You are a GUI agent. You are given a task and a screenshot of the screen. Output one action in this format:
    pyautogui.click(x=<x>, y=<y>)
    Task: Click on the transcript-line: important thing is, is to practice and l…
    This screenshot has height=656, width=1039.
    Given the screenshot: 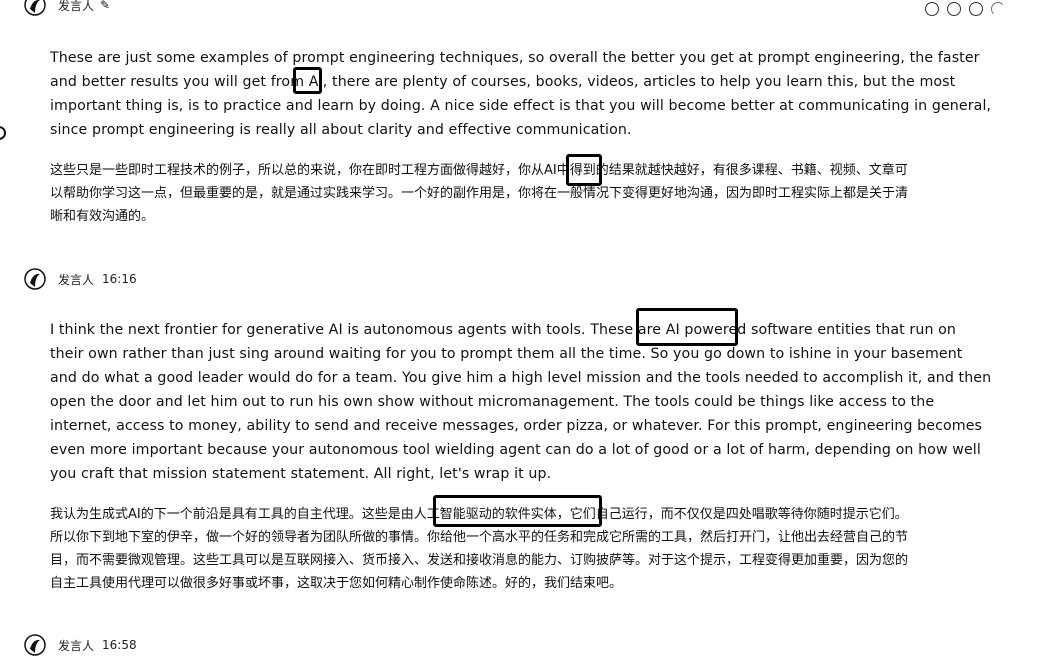 What is the action you would take?
    pyautogui.click(x=521, y=106)
    